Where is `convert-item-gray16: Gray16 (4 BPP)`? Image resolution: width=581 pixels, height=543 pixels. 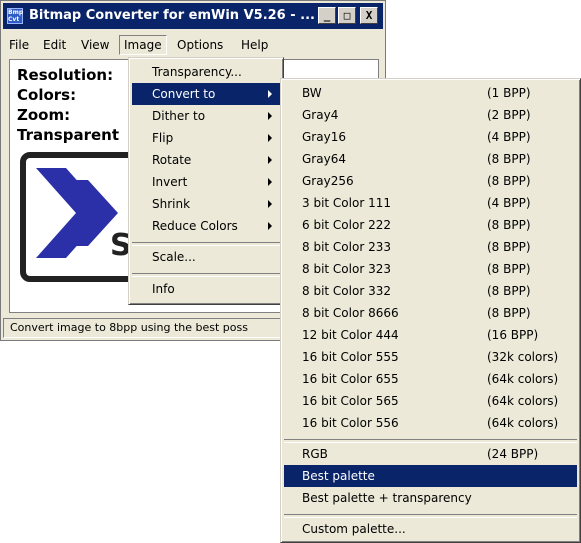
convert-item-gray16: Gray16 (4 BPP) is located at coordinates (430, 137).